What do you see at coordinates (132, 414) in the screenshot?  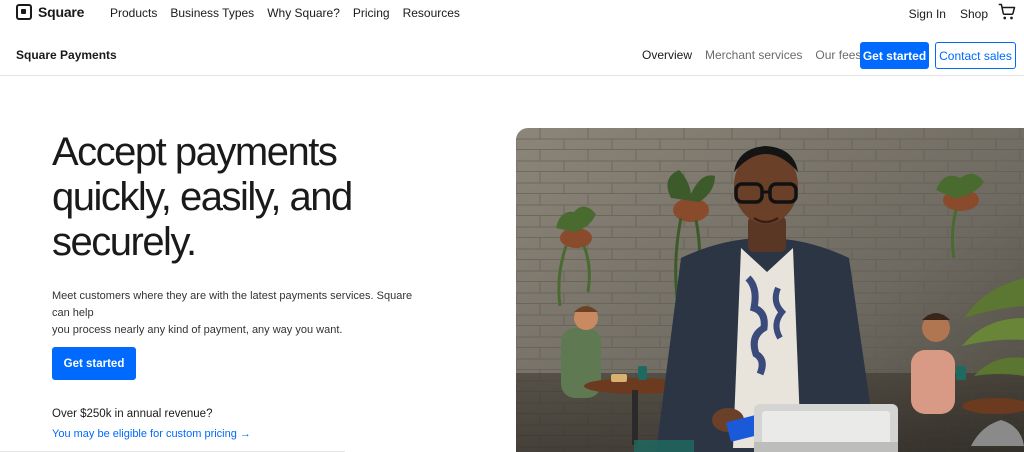 I see `revenue-question: Over $250k in annual revenue?` at bounding box center [132, 414].